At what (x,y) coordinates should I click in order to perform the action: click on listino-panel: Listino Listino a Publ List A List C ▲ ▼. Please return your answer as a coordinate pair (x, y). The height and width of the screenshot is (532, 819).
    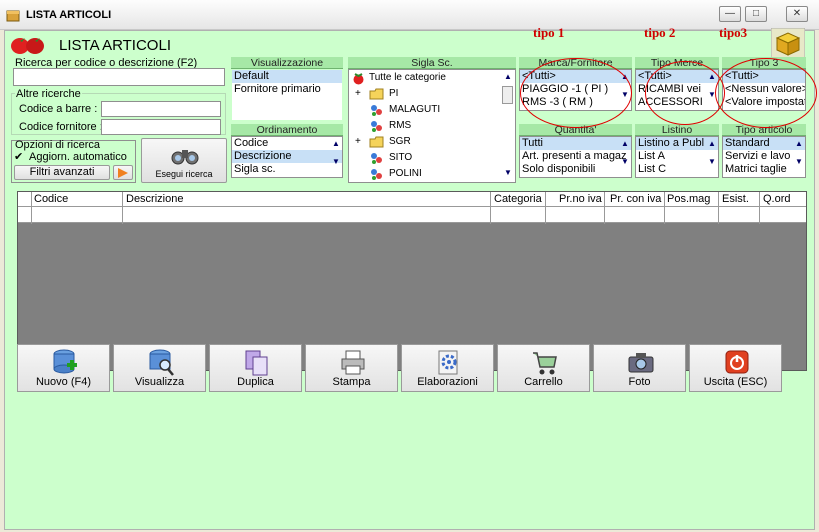
    Looking at the image, I should click on (677, 152).